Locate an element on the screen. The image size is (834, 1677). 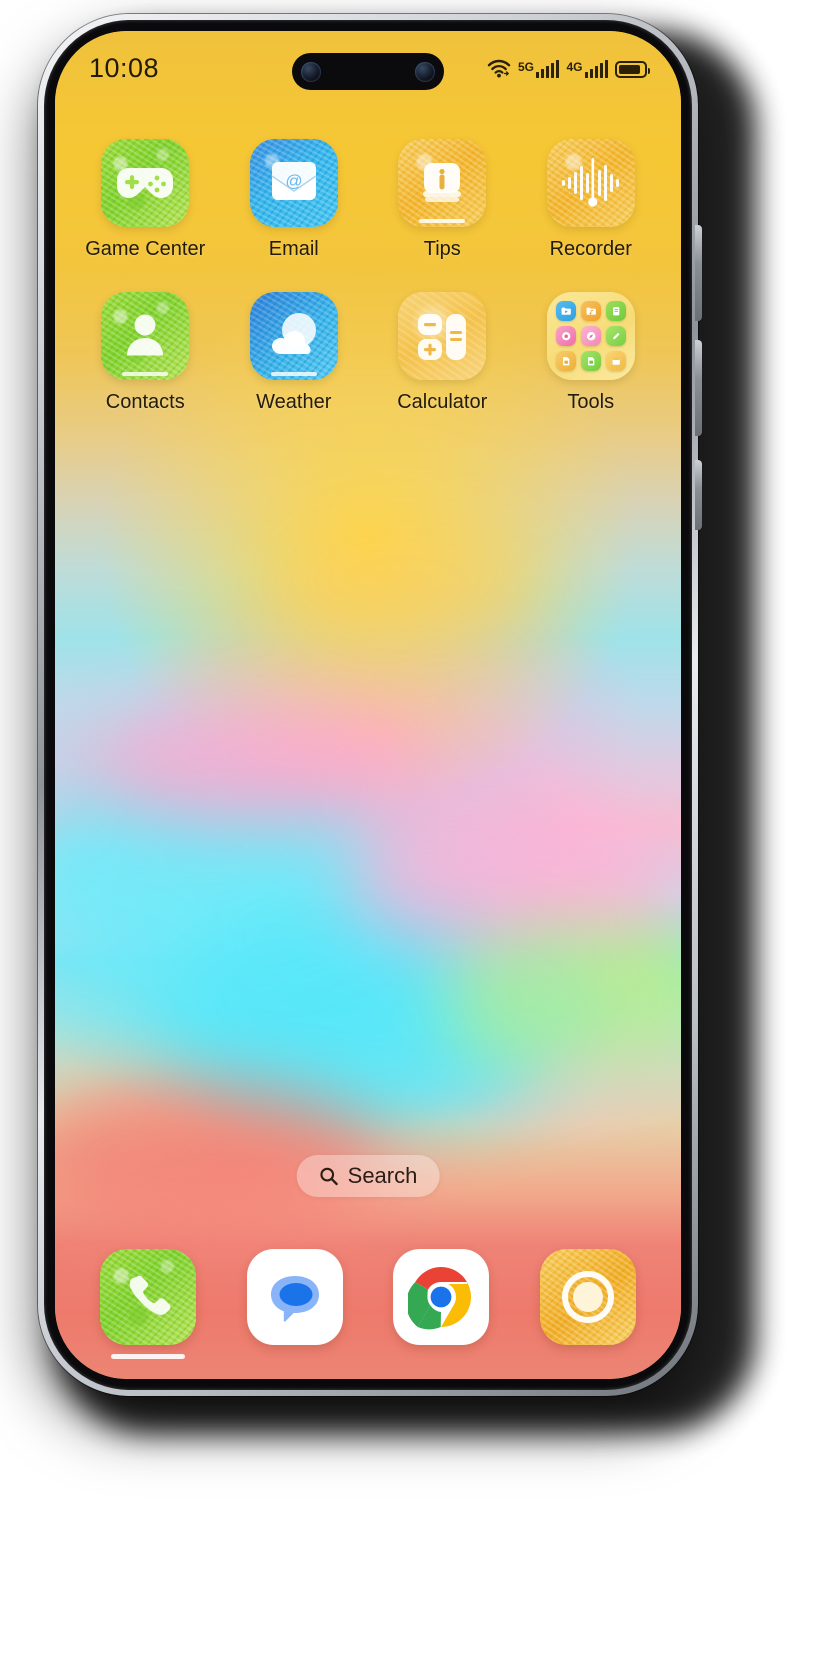
contacts-icon-tile is located at coordinates (145, 336).